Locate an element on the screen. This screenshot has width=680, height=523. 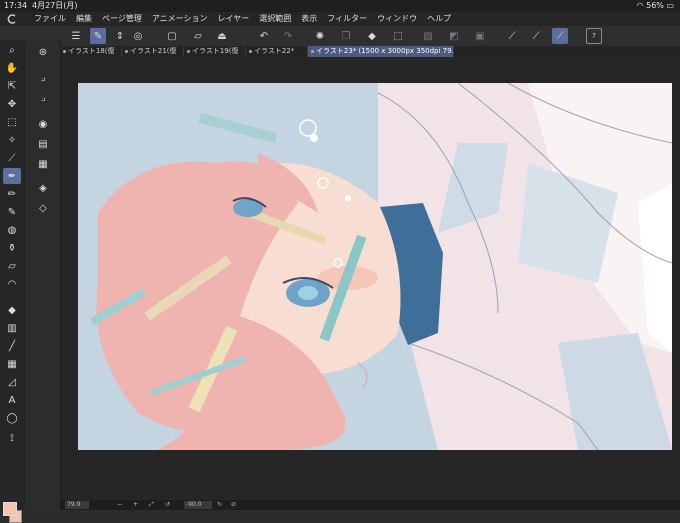
layer-property-icon: ◈ is located at coordinates (43, 188).